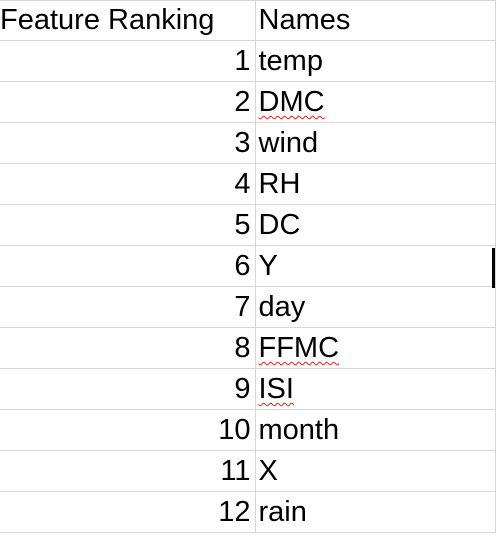 The image size is (496, 539). I want to click on table-row: 1 temp, so click(248, 61).